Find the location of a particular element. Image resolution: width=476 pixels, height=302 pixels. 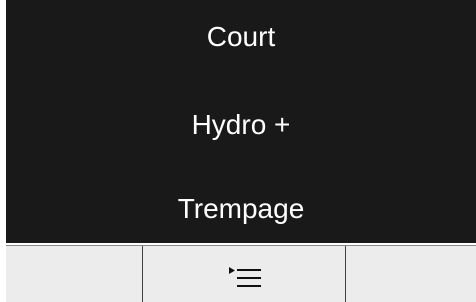

menu-button is located at coordinates (244, 274).